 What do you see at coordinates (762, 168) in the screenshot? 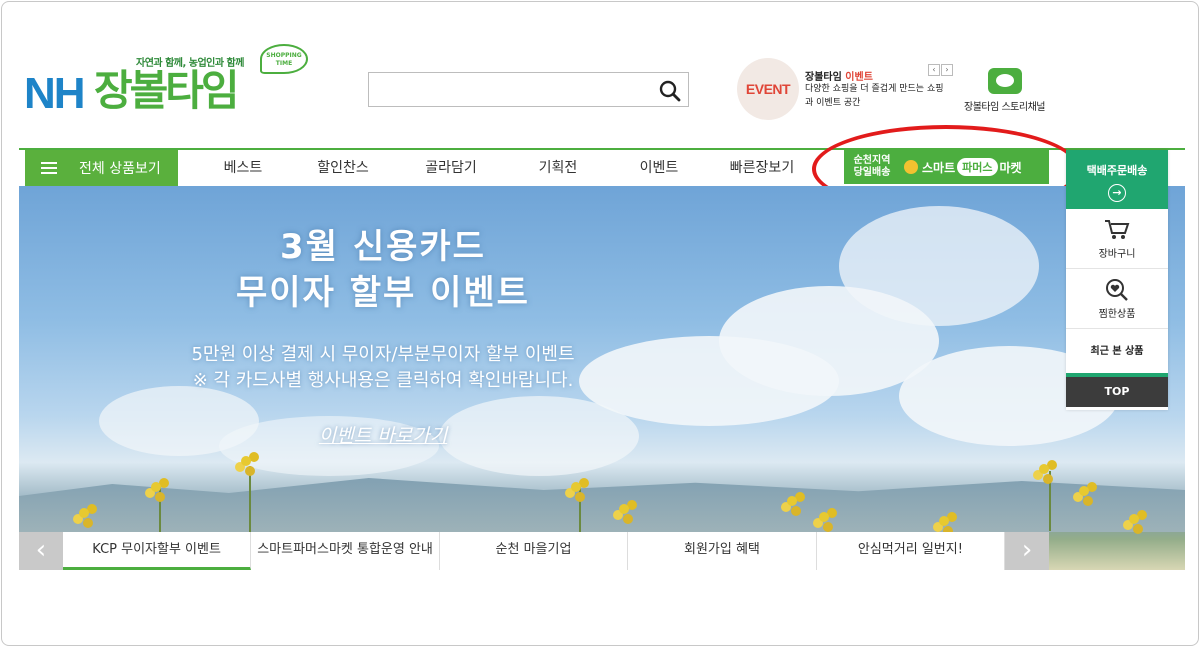
I see `nav-item-quick-shop: 빠른장보기` at bounding box center [762, 168].